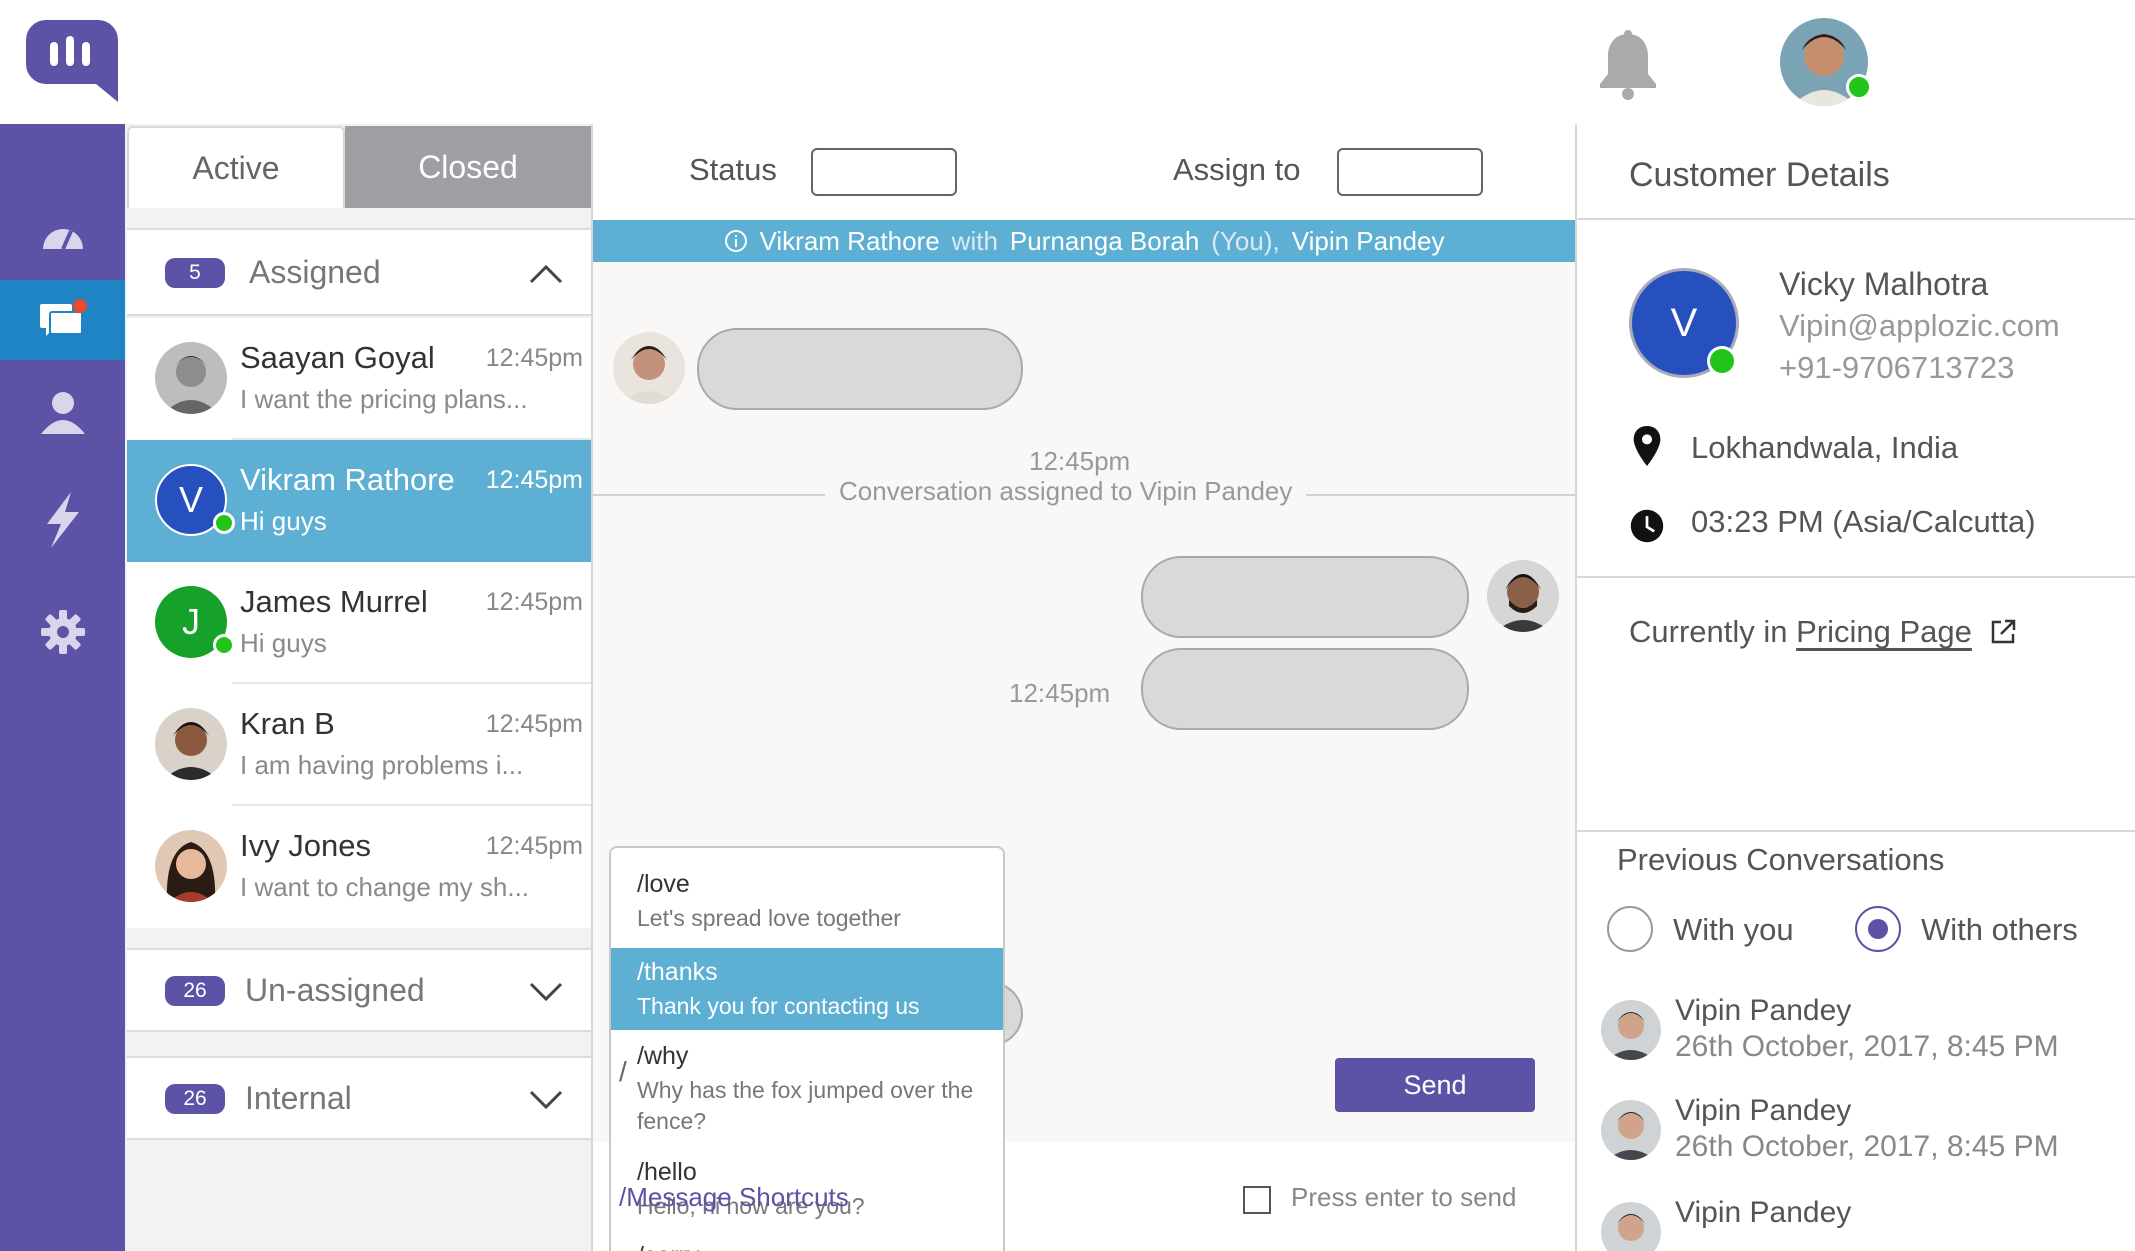  What do you see at coordinates (1884, 631) in the screenshot?
I see `current-page-link: Pricing Page` at bounding box center [1884, 631].